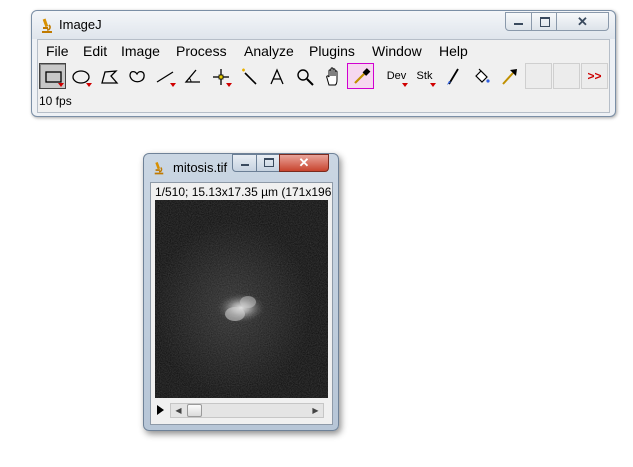 The height and width of the screenshot is (467, 633). I want to click on hand-tool, so click(332, 76).